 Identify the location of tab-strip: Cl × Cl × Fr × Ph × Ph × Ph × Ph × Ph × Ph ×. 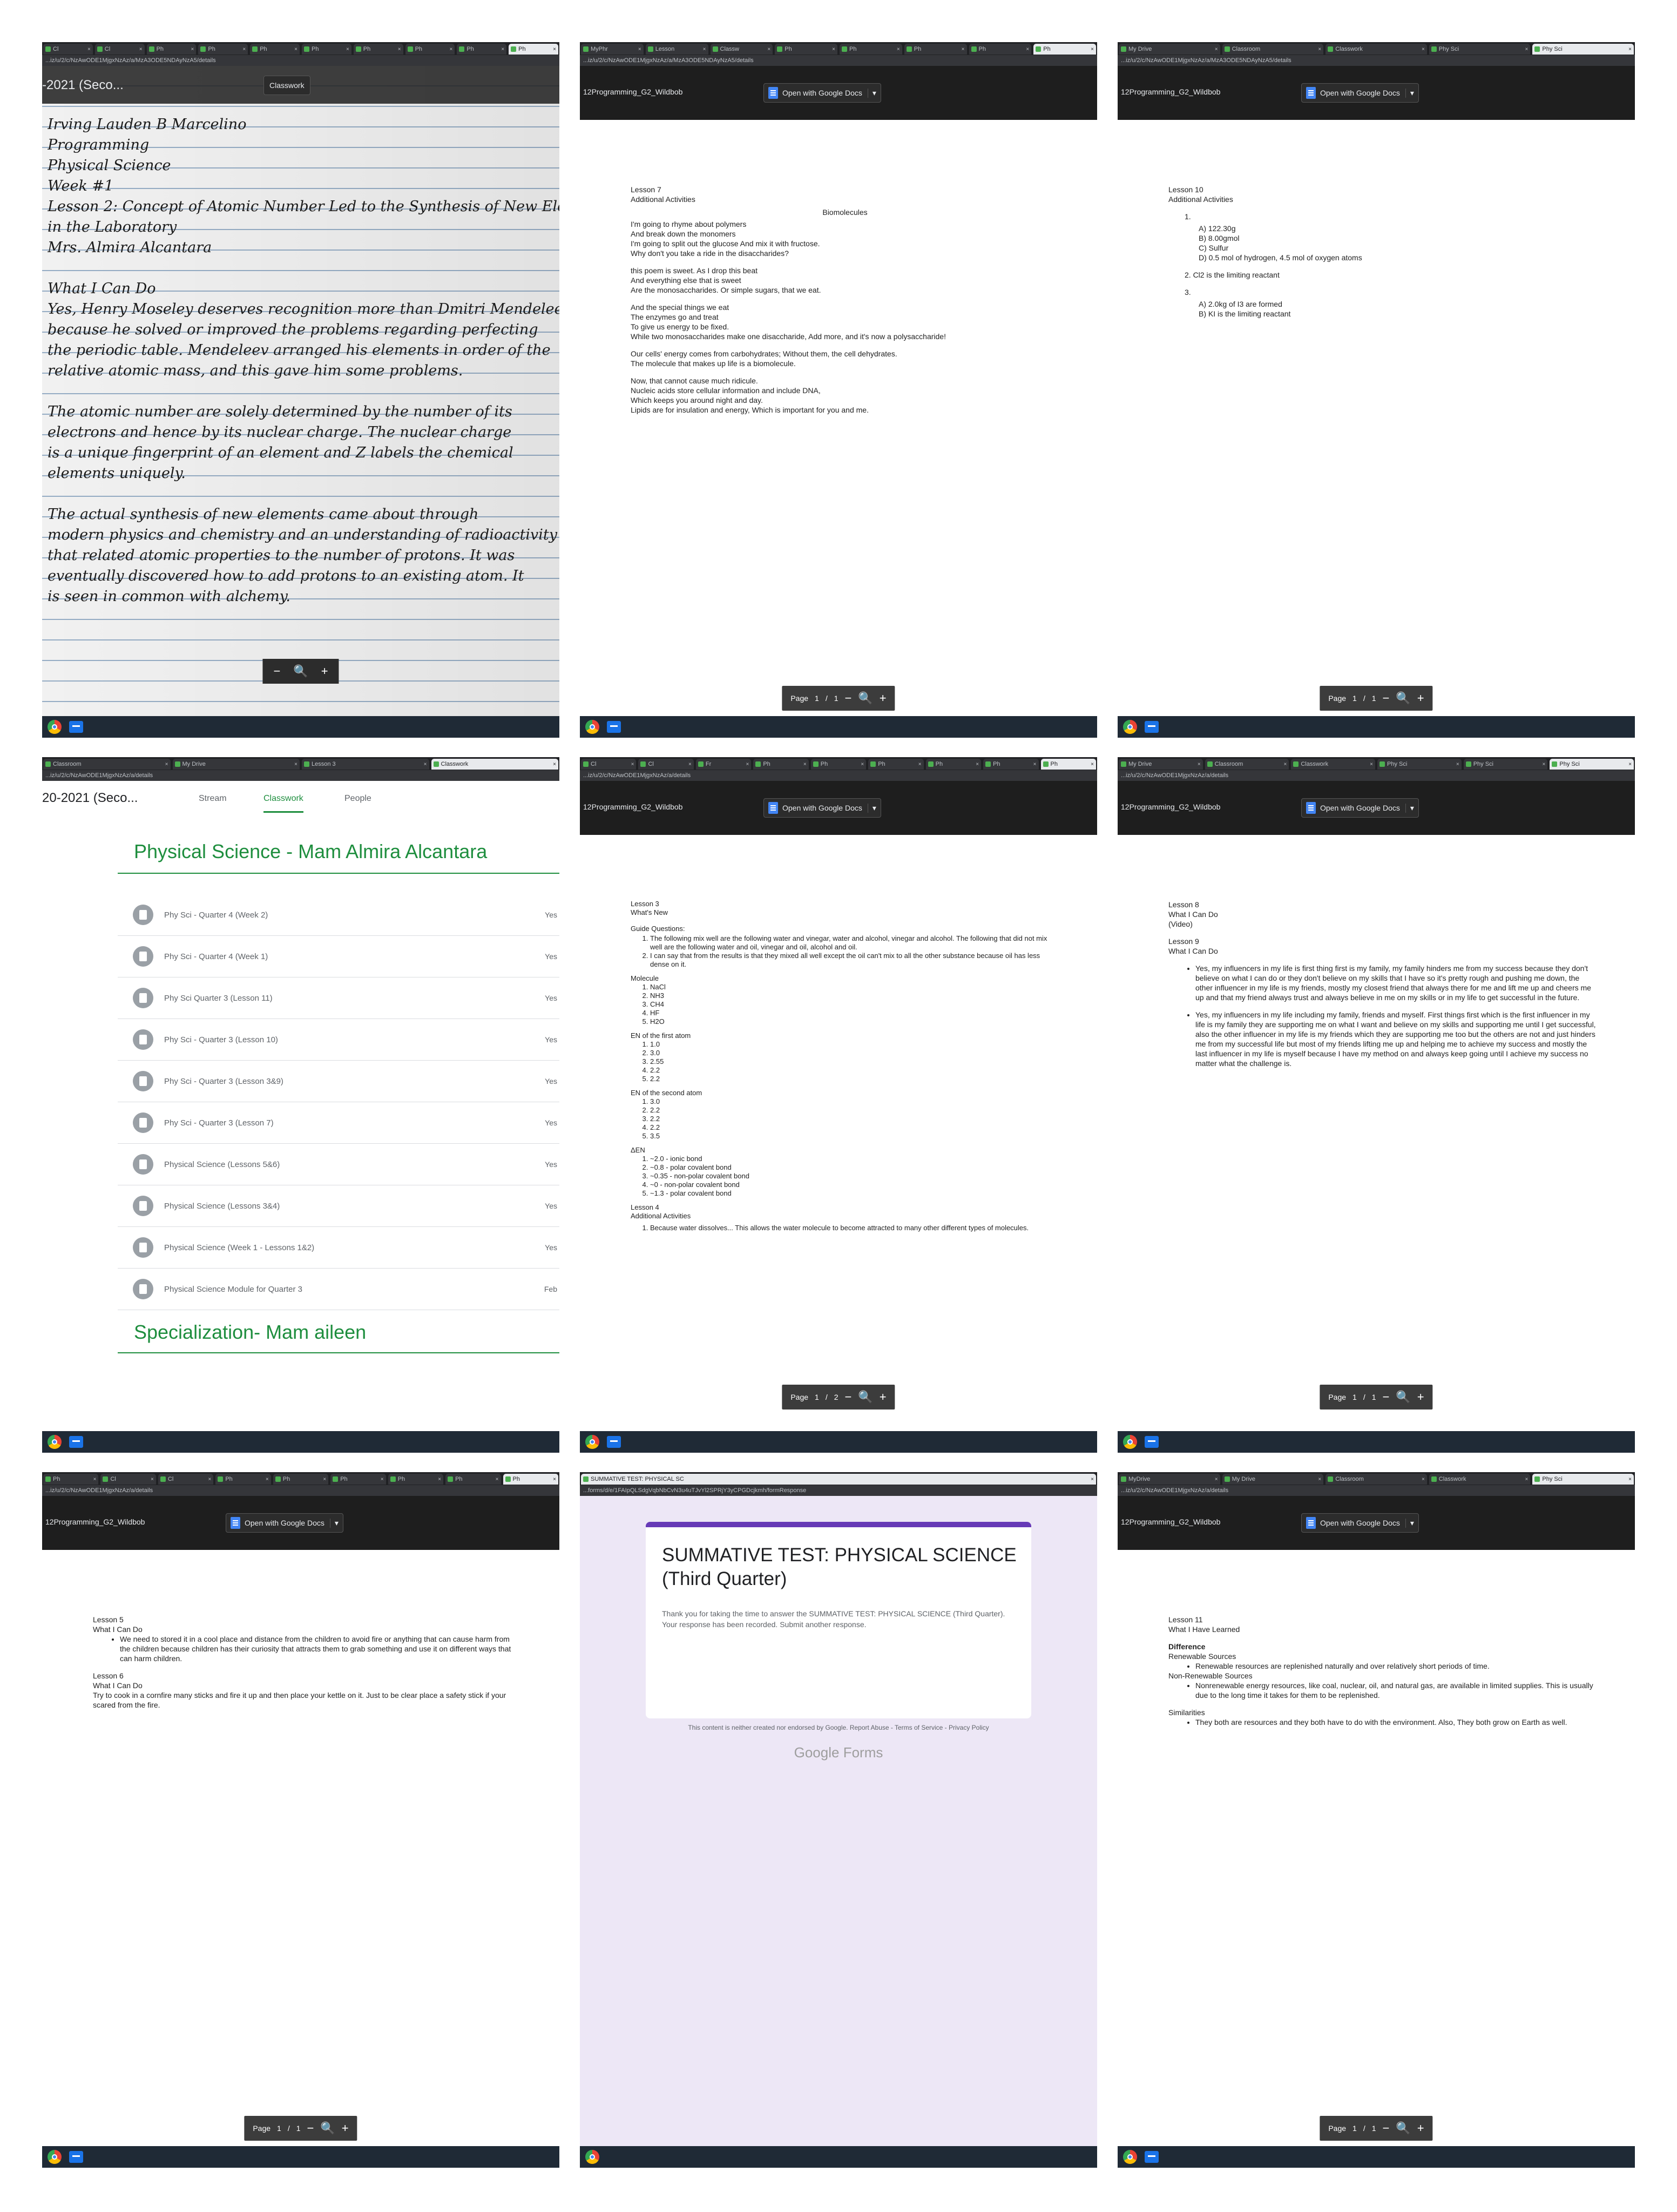
(838, 763).